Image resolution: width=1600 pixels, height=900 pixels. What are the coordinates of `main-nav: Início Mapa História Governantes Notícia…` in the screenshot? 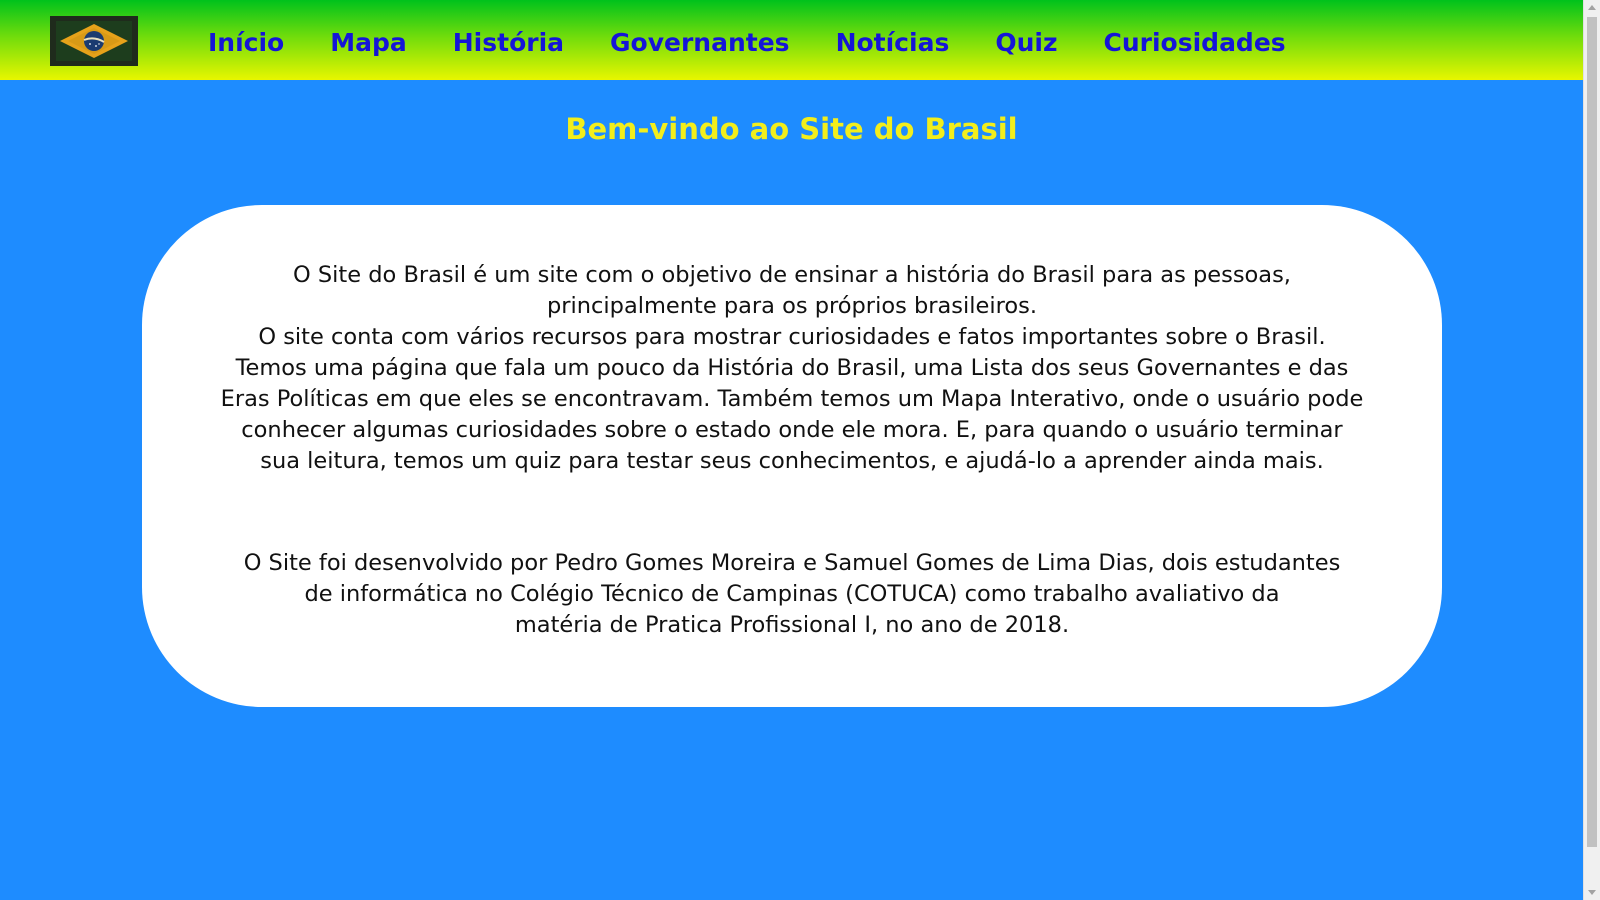 It's located at (747, 42).